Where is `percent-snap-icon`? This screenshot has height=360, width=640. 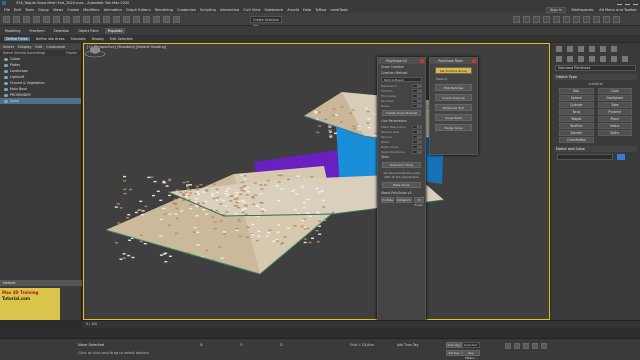
percent-snap-icon is located at coordinates (166, 19).